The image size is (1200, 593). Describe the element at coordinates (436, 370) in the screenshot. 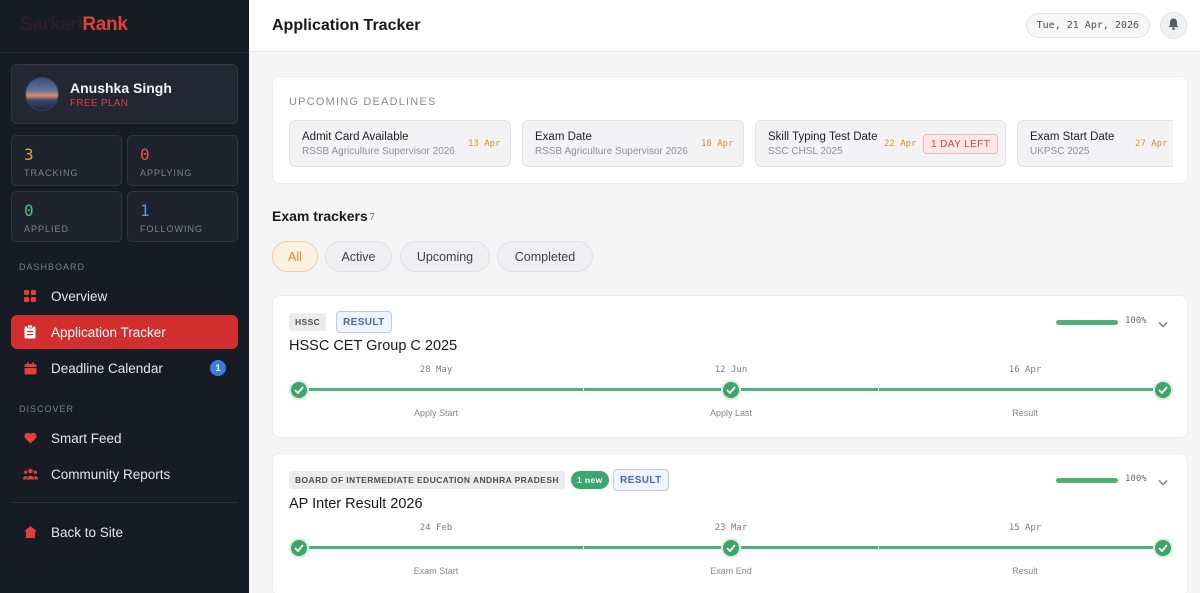

I see `timeline-date: 28 May` at that location.